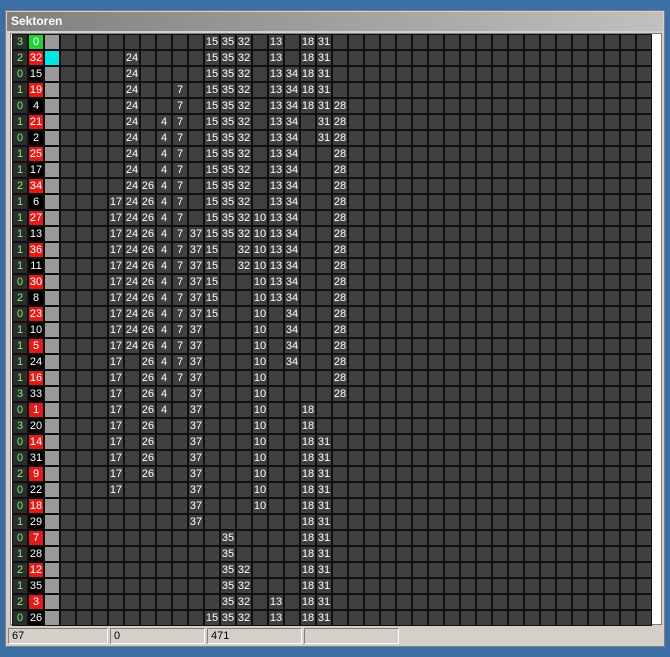  I want to click on grid-cell: 17, so click(116, 346).